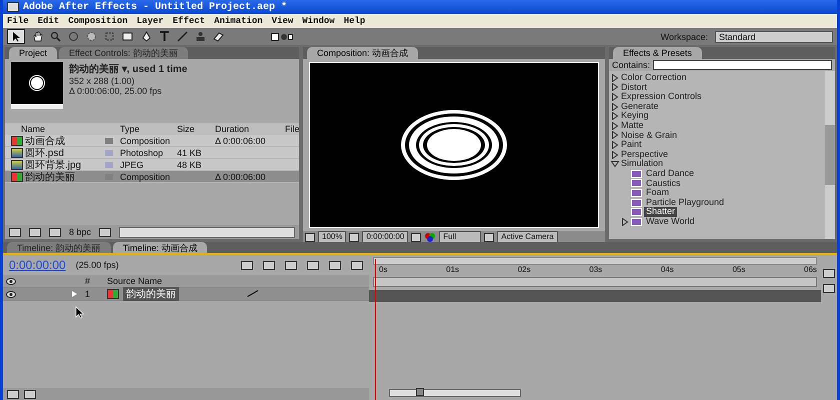  I want to click on panel-tab: Effect Controls: 韵动的美丽, so click(123, 53).